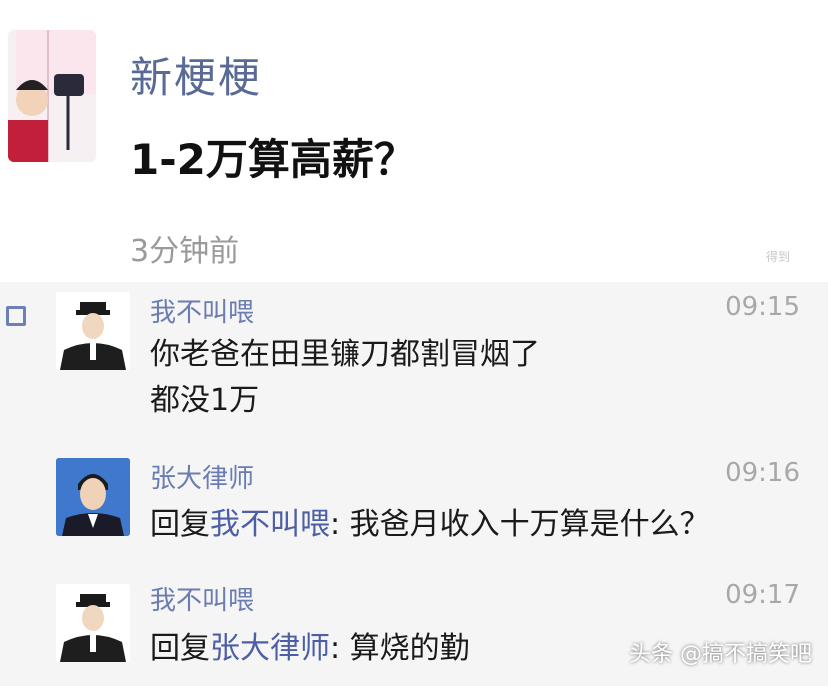 This screenshot has width=828, height=686. I want to click on reply-target-link: 我不叫喂, so click(270, 524).